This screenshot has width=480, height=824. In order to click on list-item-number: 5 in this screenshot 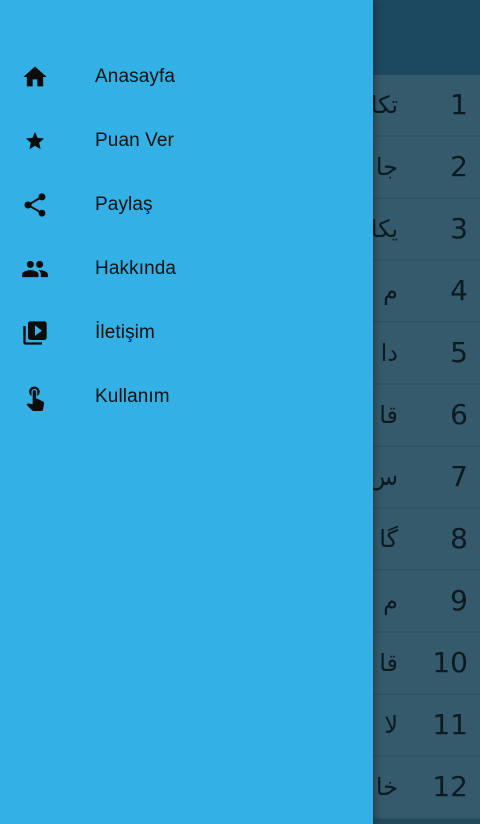, I will do `click(459, 352)`.